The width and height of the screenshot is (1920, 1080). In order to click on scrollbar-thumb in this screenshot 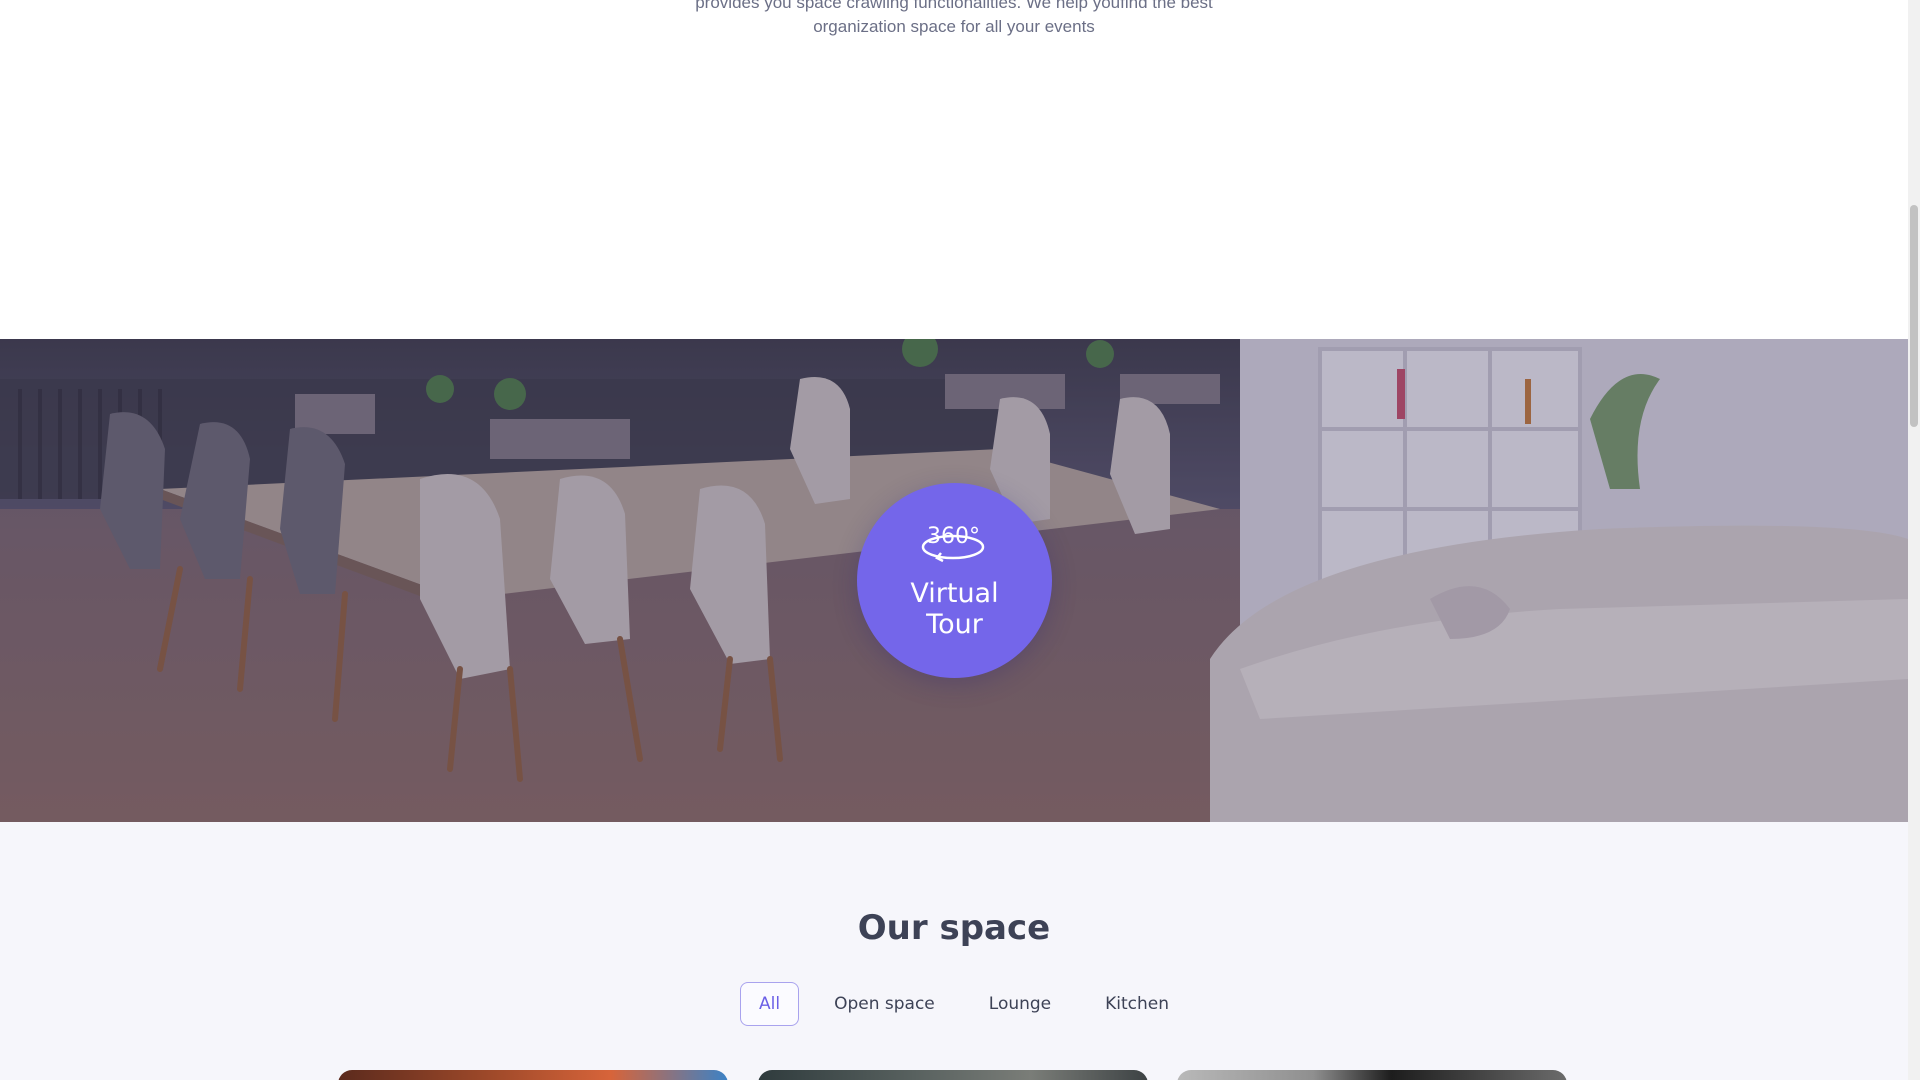, I will do `click(1914, 316)`.